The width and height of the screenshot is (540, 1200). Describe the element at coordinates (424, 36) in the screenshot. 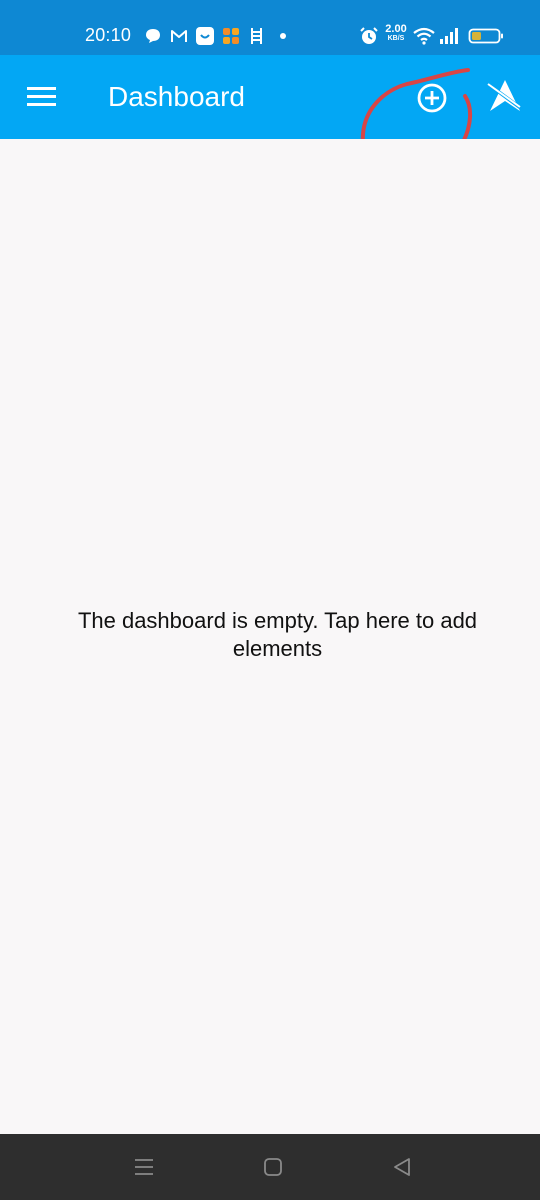

I see `wifi-icon` at that location.